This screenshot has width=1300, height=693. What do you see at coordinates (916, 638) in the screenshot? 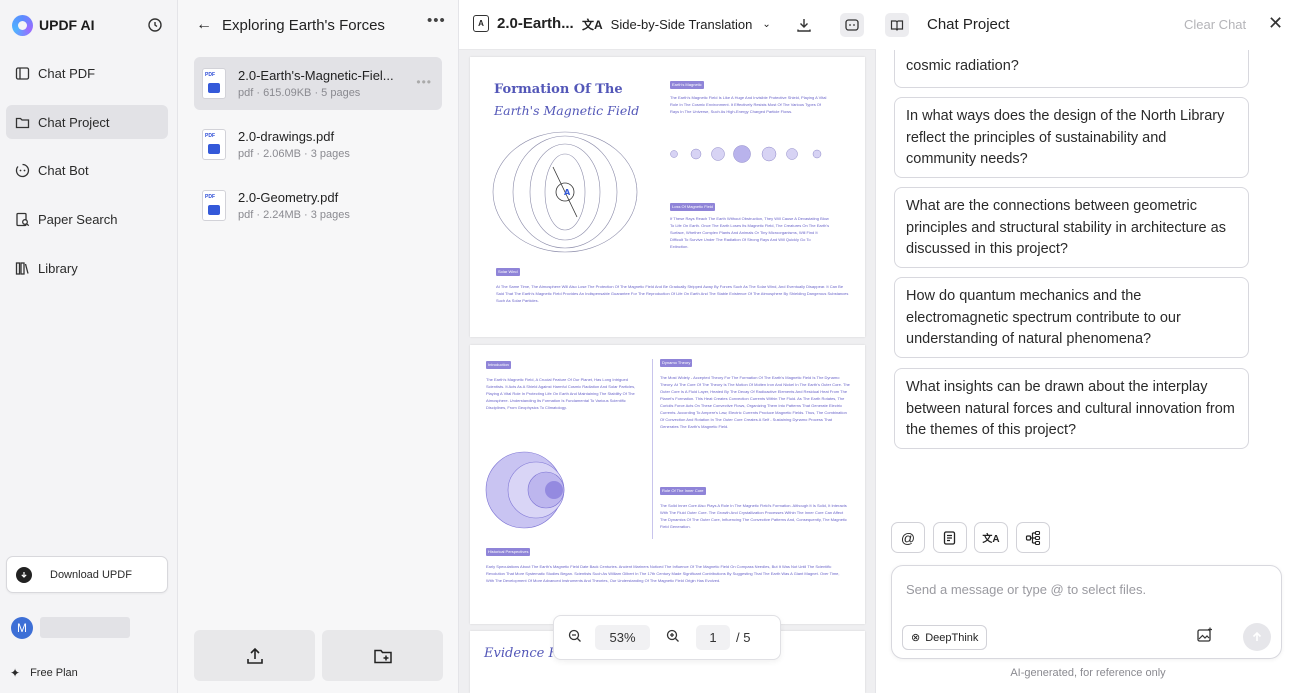
I see `deepthink-icon: ⊗` at bounding box center [916, 638].